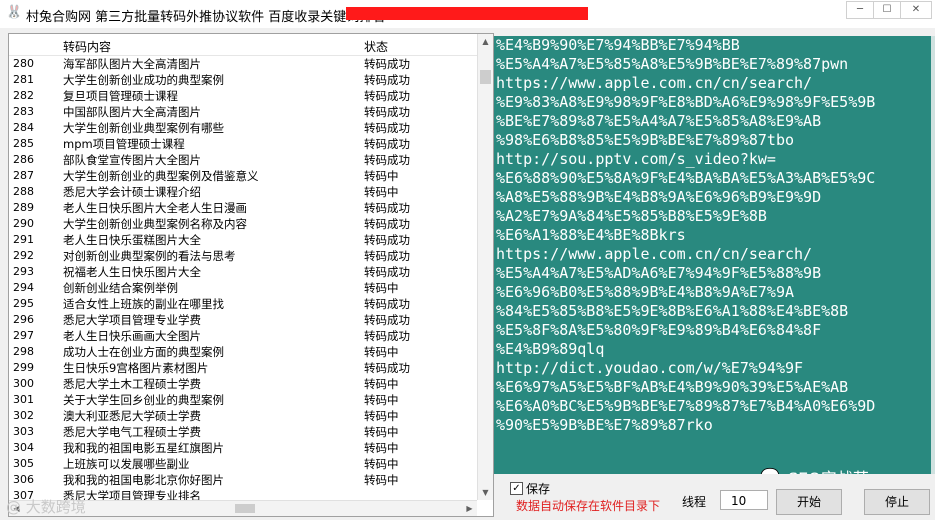 This screenshot has height=520, width=935. Describe the element at coordinates (485, 492) in the screenshot. I see `scroll-down-icon: ▼` at that location.